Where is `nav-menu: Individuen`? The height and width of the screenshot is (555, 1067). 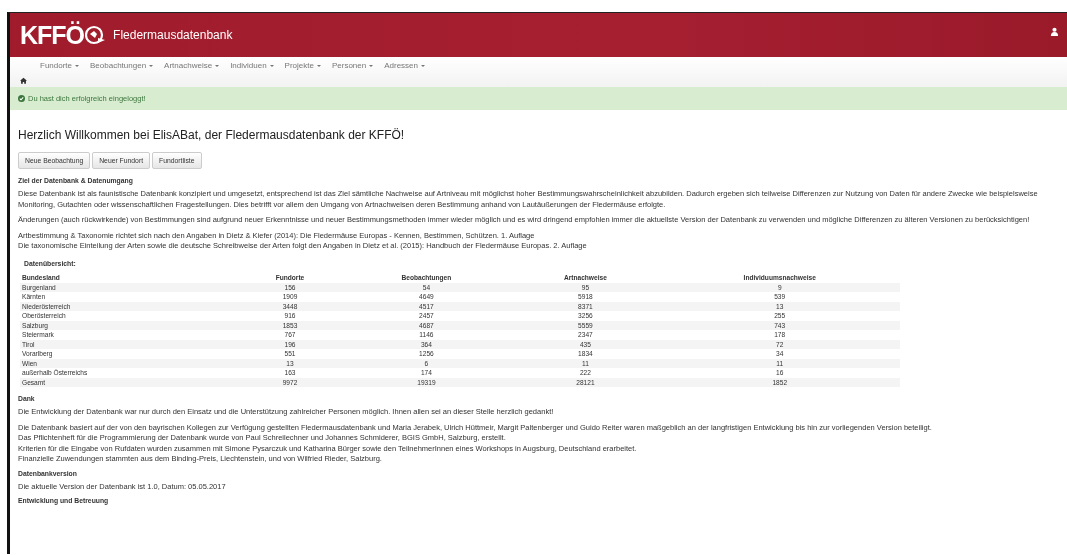 nav-menu: Individuen is located at coordinates (252, 65).